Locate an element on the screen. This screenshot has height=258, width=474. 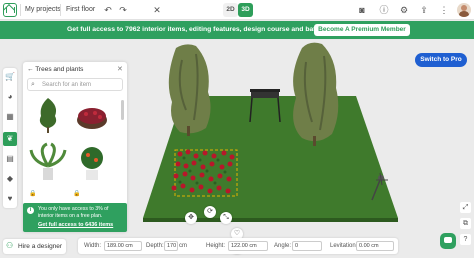
view-2d-toggle: 2D is located at coordinates (230, 10).